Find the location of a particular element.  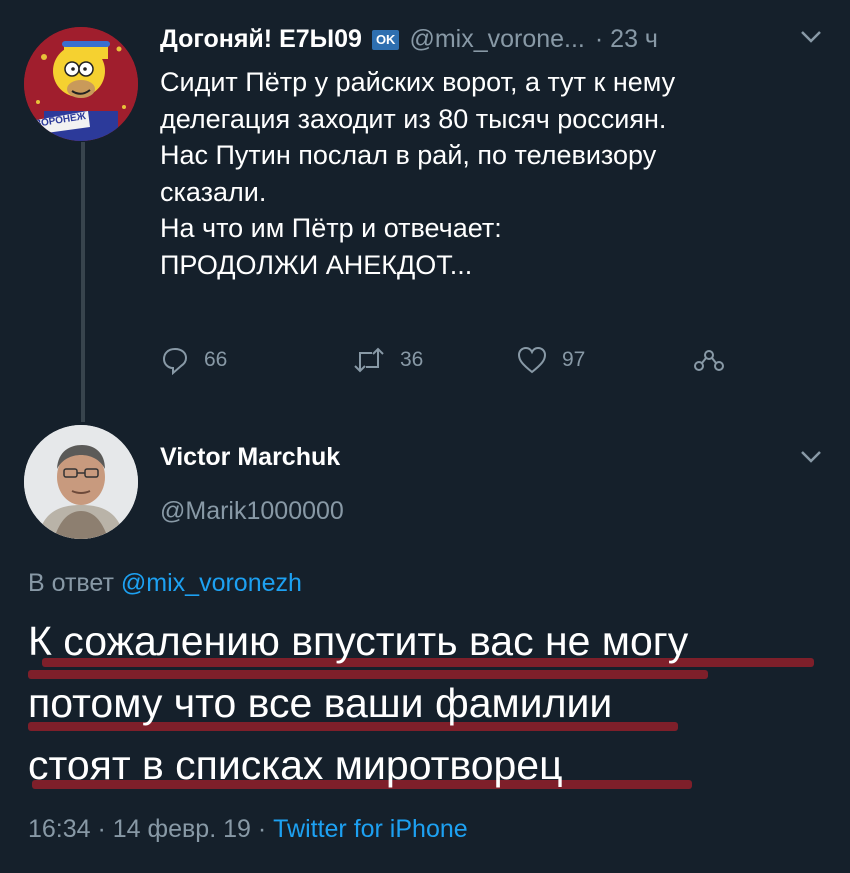

tweet-line: делегация заходит из 80 тысяч россиян. is located at coordinates (413, 118).